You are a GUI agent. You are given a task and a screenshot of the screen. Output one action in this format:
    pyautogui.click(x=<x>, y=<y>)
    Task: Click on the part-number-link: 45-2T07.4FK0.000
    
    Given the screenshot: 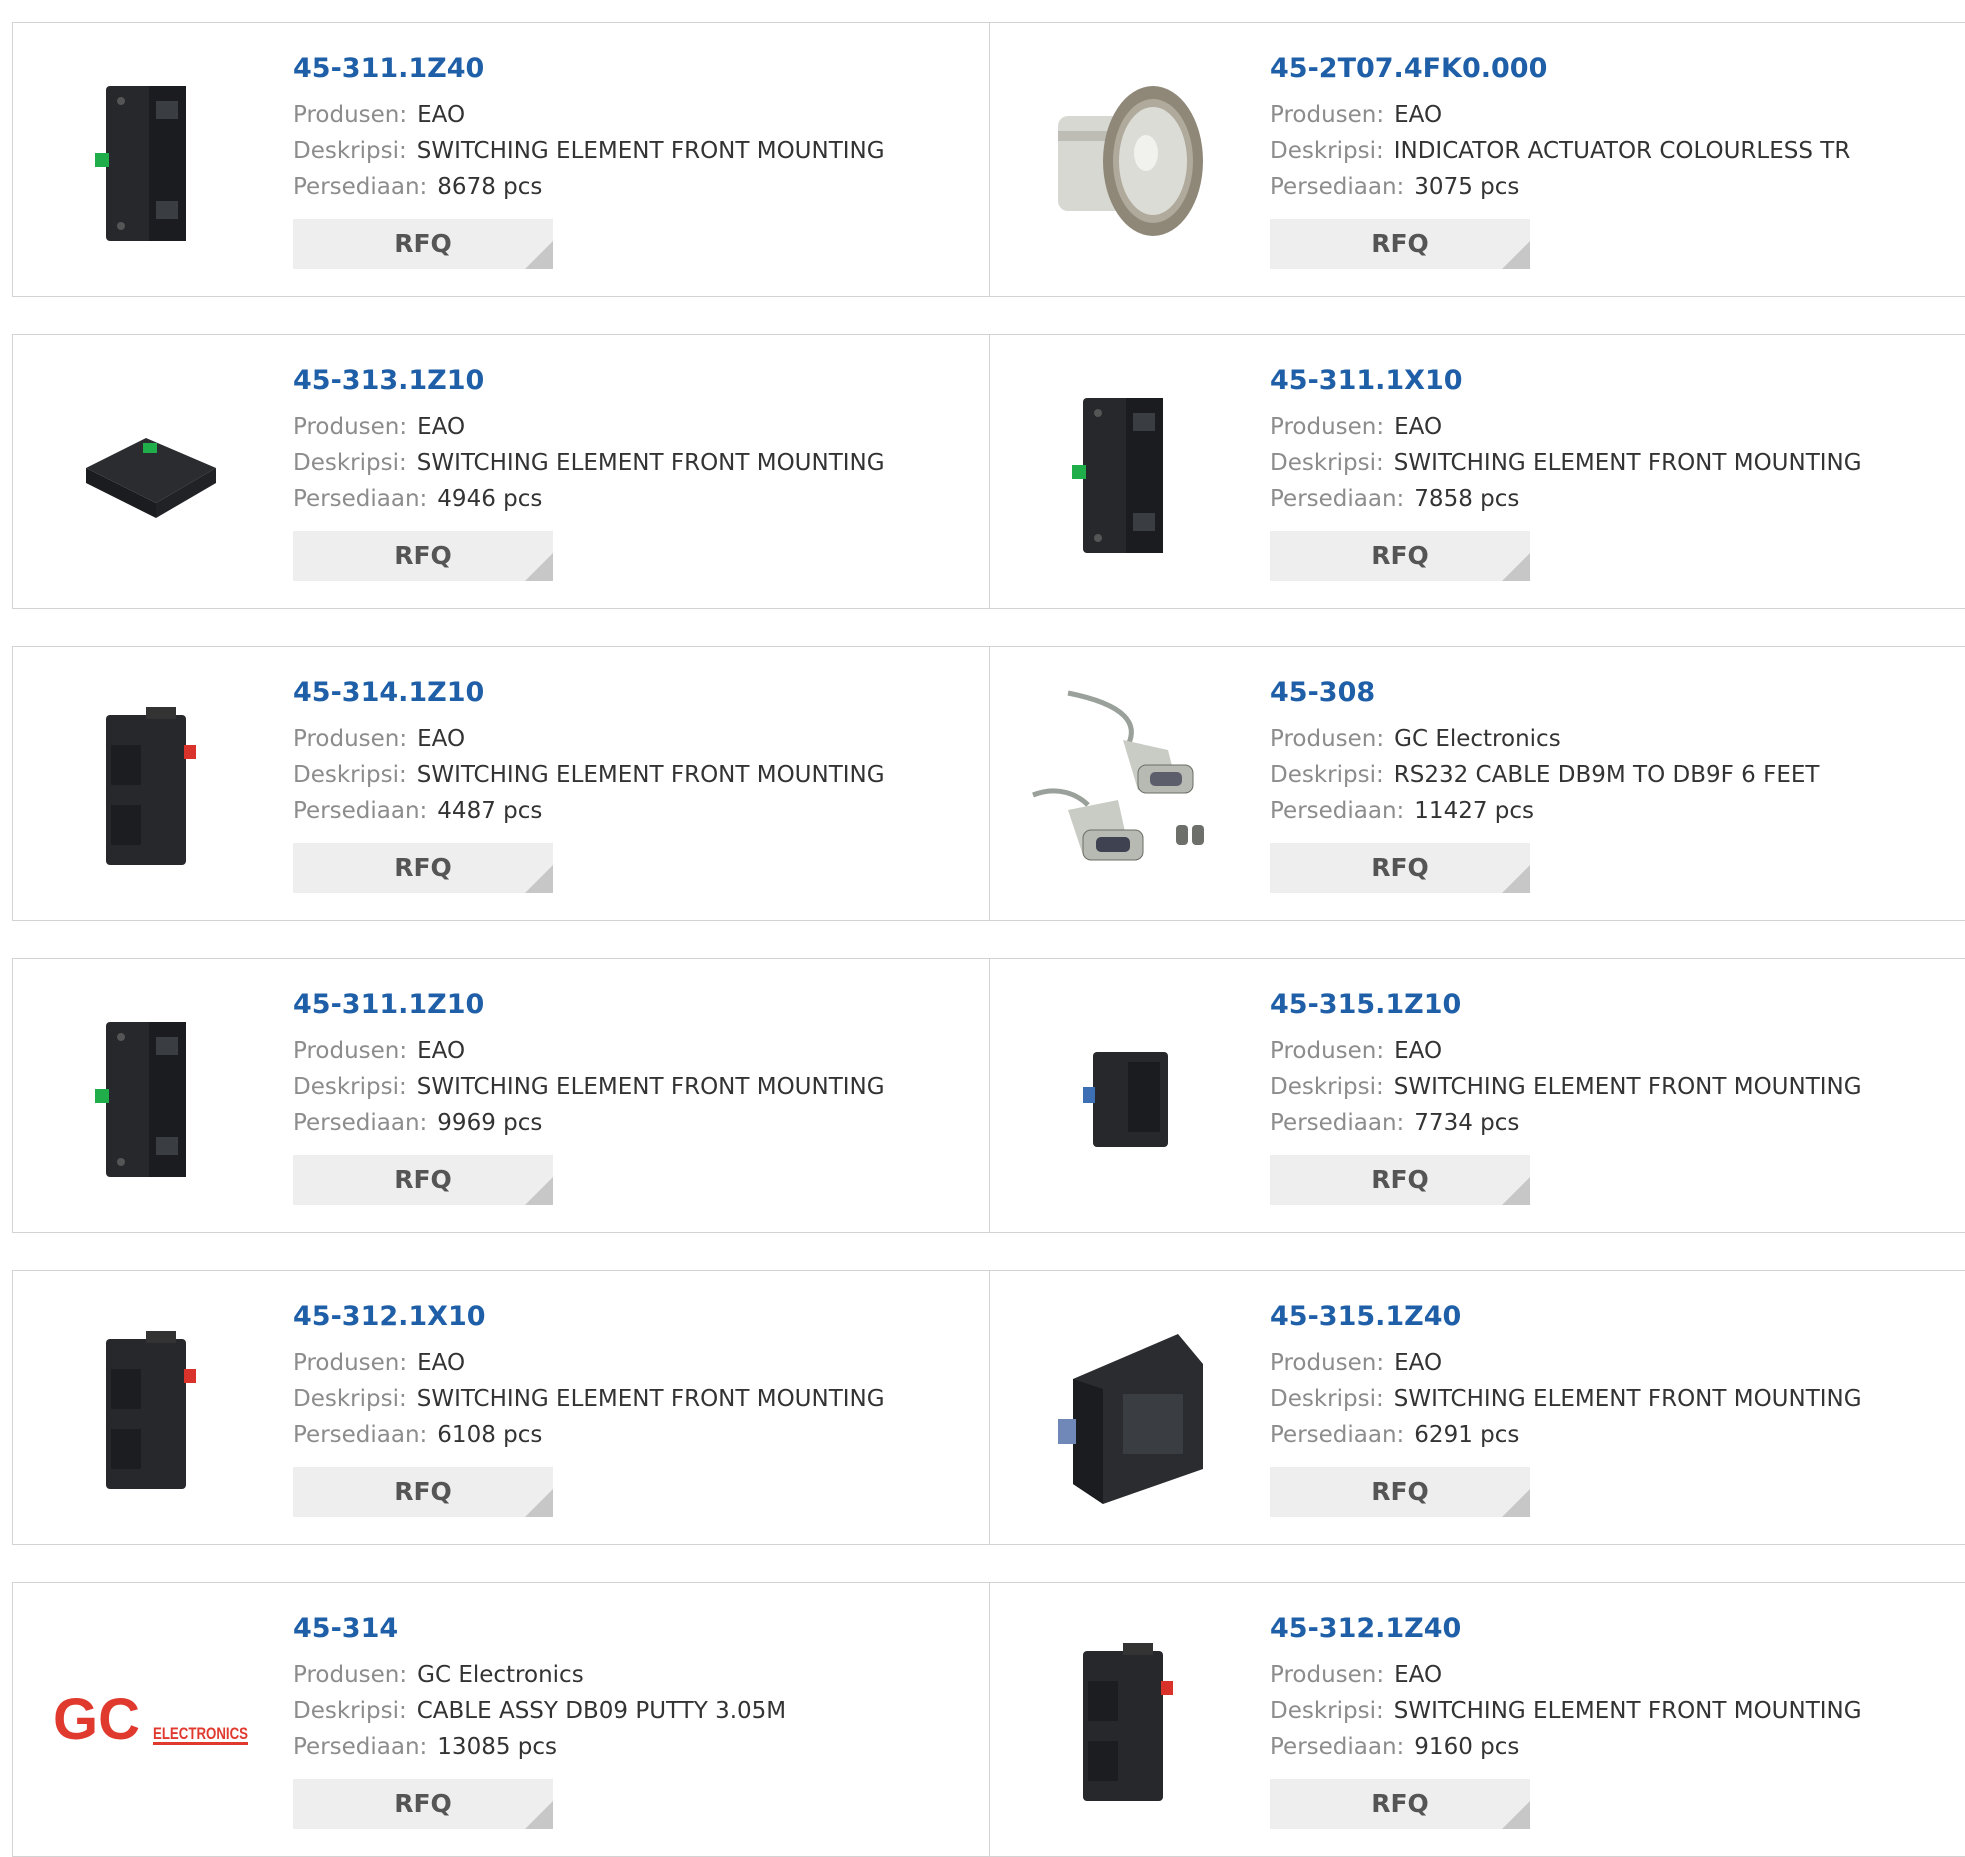 What is the action you would take?
    pyautogui.click(x=1560, y=69)
    